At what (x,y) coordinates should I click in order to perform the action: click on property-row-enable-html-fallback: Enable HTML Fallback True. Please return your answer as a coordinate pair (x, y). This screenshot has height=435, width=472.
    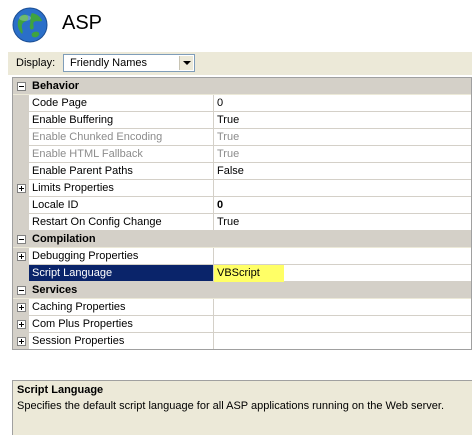
    Looking at the image, I should click on (242, 154).